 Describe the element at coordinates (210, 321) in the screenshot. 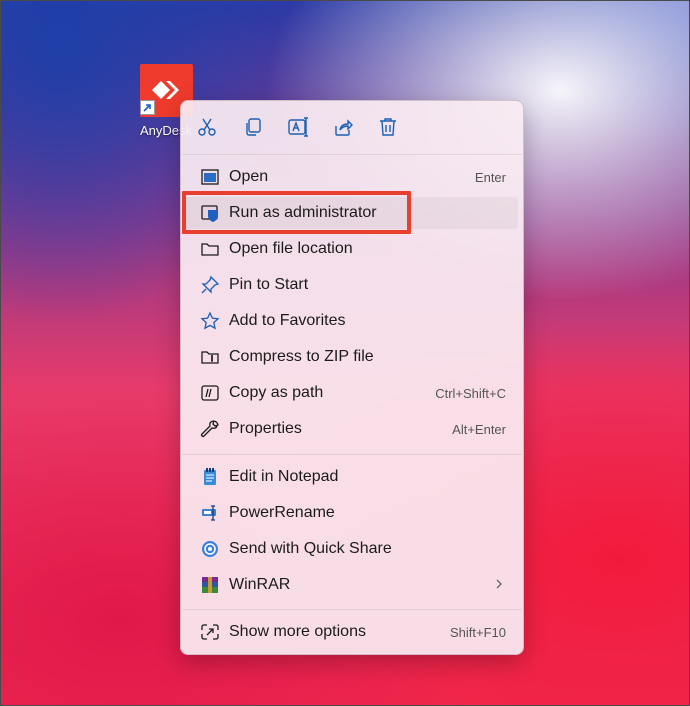

I see `star-icon` at that location.